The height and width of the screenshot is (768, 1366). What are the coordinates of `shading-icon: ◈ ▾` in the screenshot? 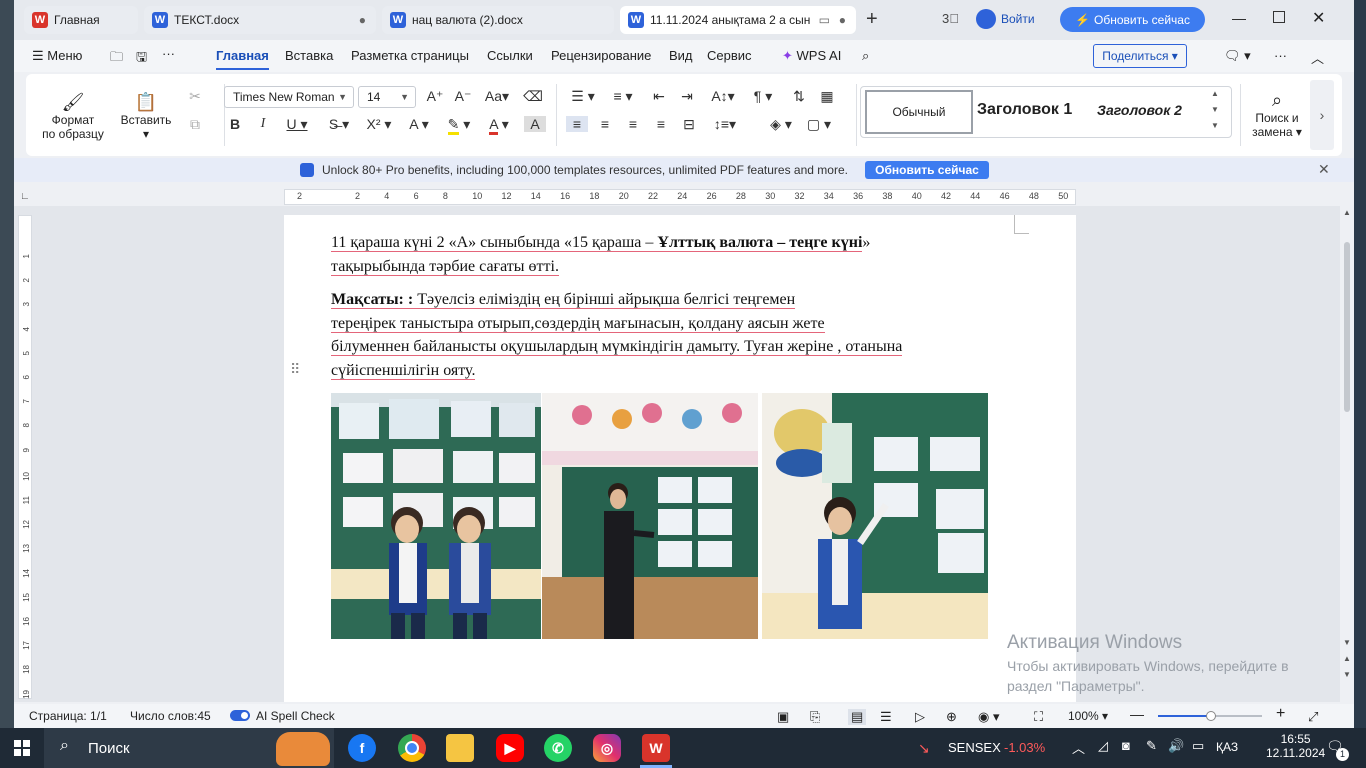 It's located at (781, 124).